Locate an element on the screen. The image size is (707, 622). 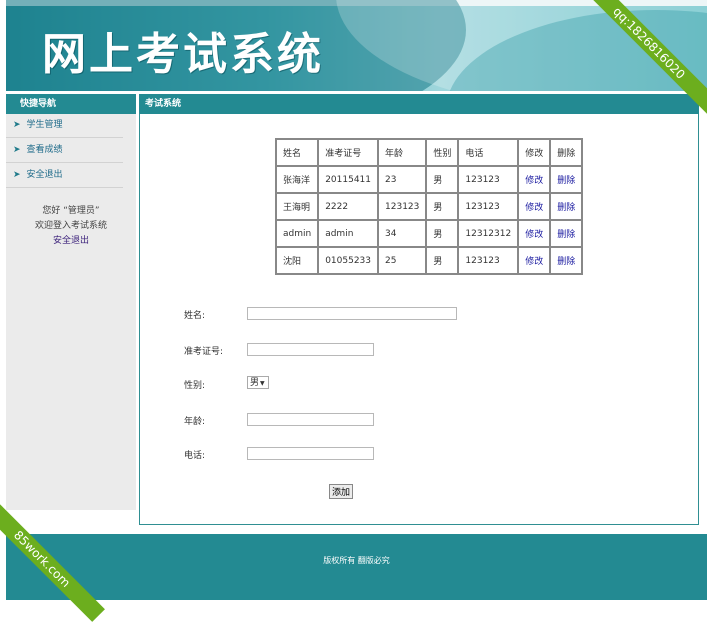
copyright-text: 版权所有 翻版必究 is located at coordinates (356, 560).